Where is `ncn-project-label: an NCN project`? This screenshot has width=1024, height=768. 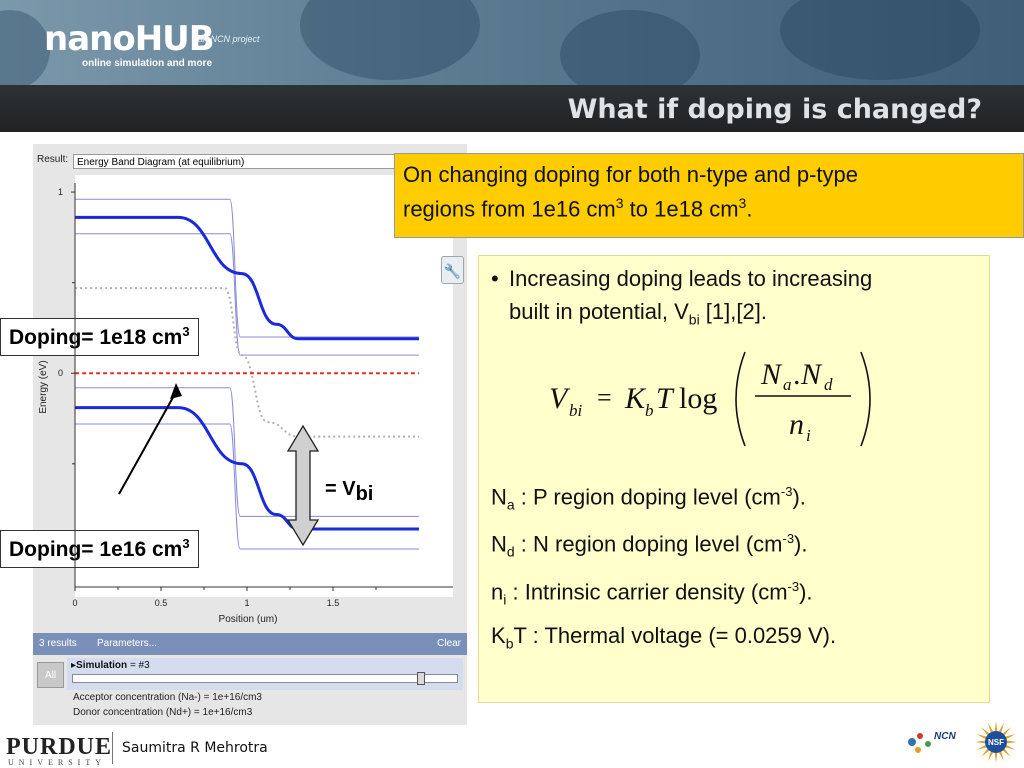 ncn-project-label: an NCN project is located at coordinates (229, 39).